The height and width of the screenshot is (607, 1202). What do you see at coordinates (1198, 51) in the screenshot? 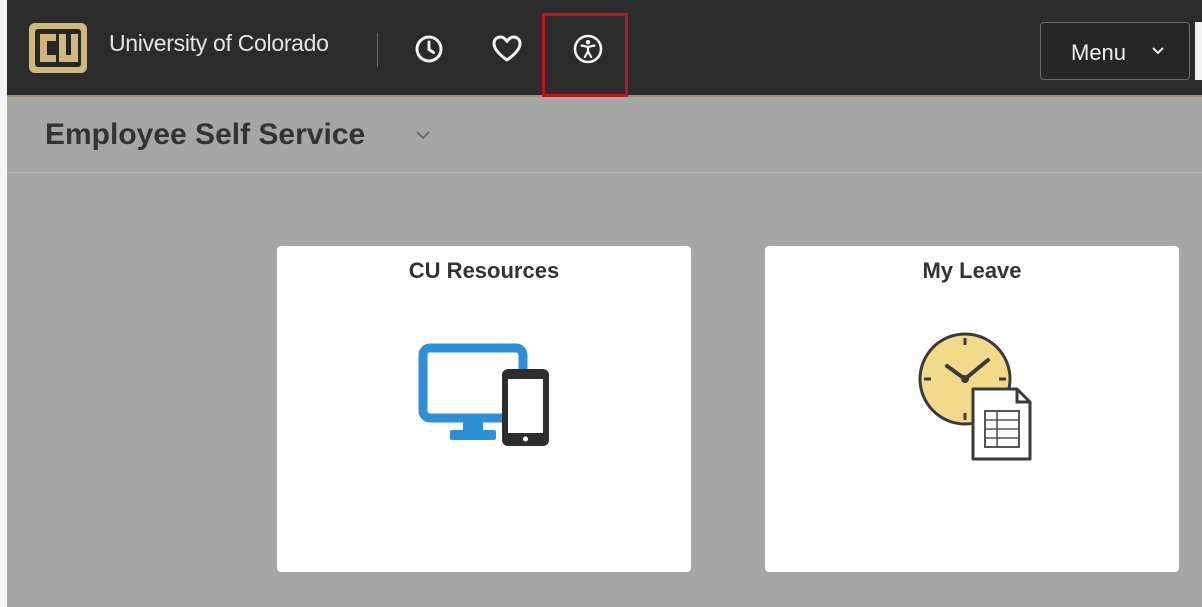
I see `adjacent-control-edge` at bounding box center [1198, 51].